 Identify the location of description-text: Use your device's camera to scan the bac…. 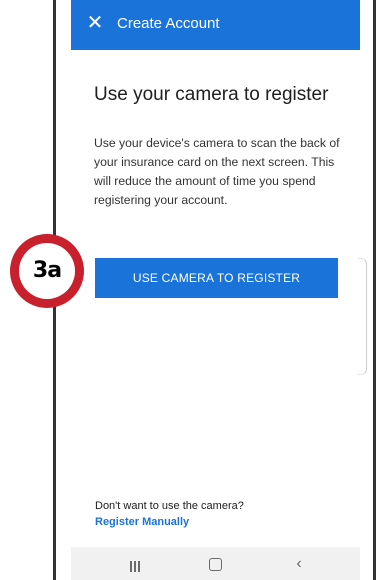
(217, 171).